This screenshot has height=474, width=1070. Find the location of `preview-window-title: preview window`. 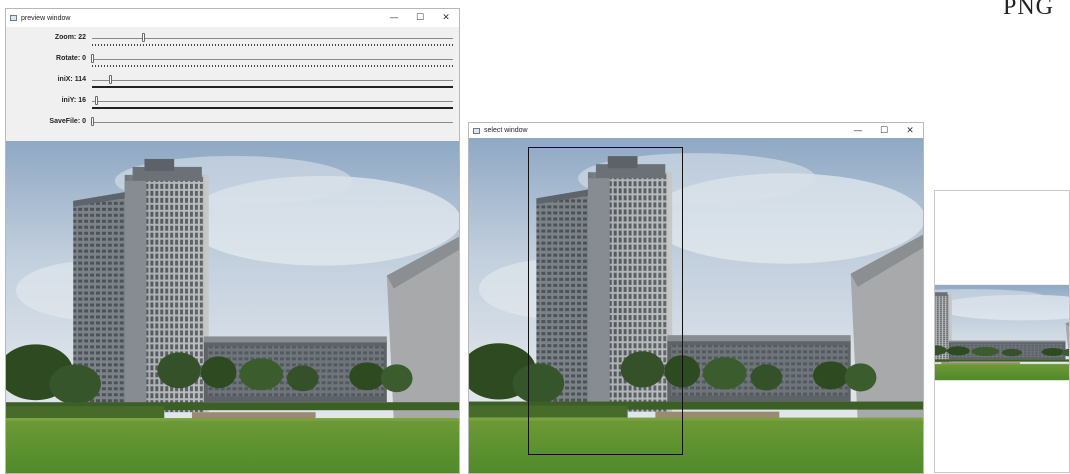

preview-window-title: preview window is located at coordinates (46, 18).